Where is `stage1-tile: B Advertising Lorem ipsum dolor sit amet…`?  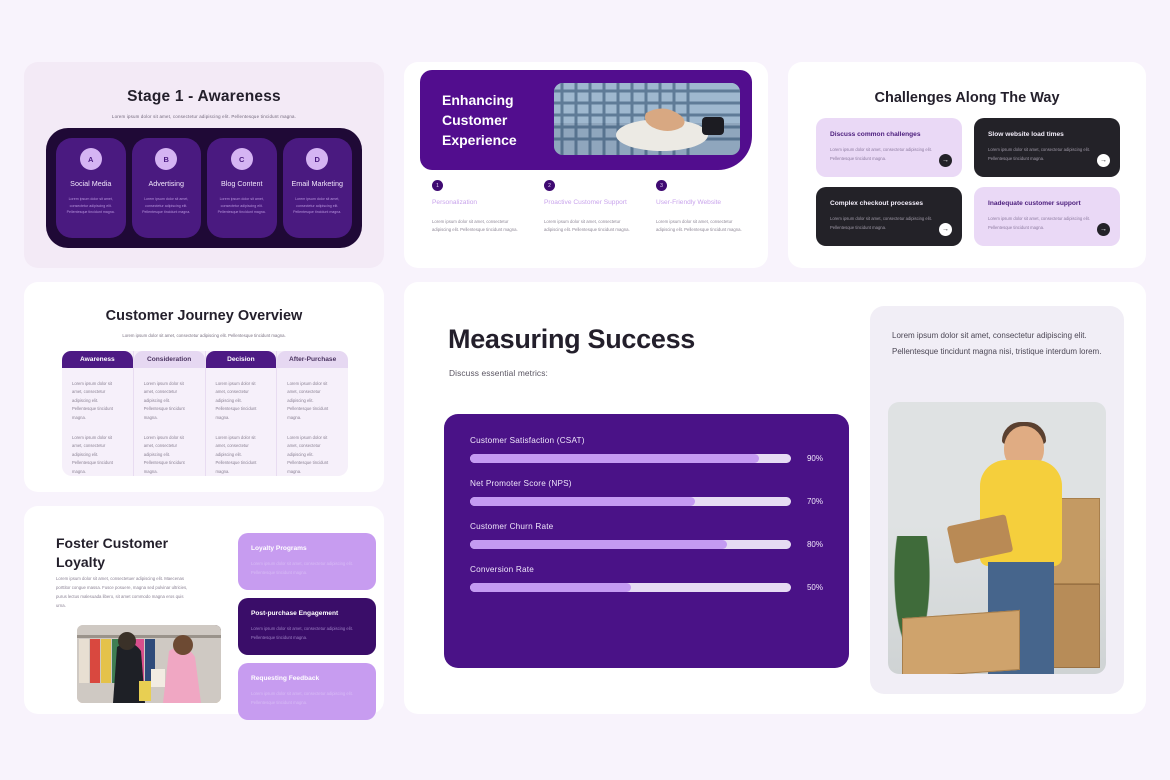
stage1-tile: B Advertising Lorem ipsum dolor sit amet… is located at coordinates (166, 188).